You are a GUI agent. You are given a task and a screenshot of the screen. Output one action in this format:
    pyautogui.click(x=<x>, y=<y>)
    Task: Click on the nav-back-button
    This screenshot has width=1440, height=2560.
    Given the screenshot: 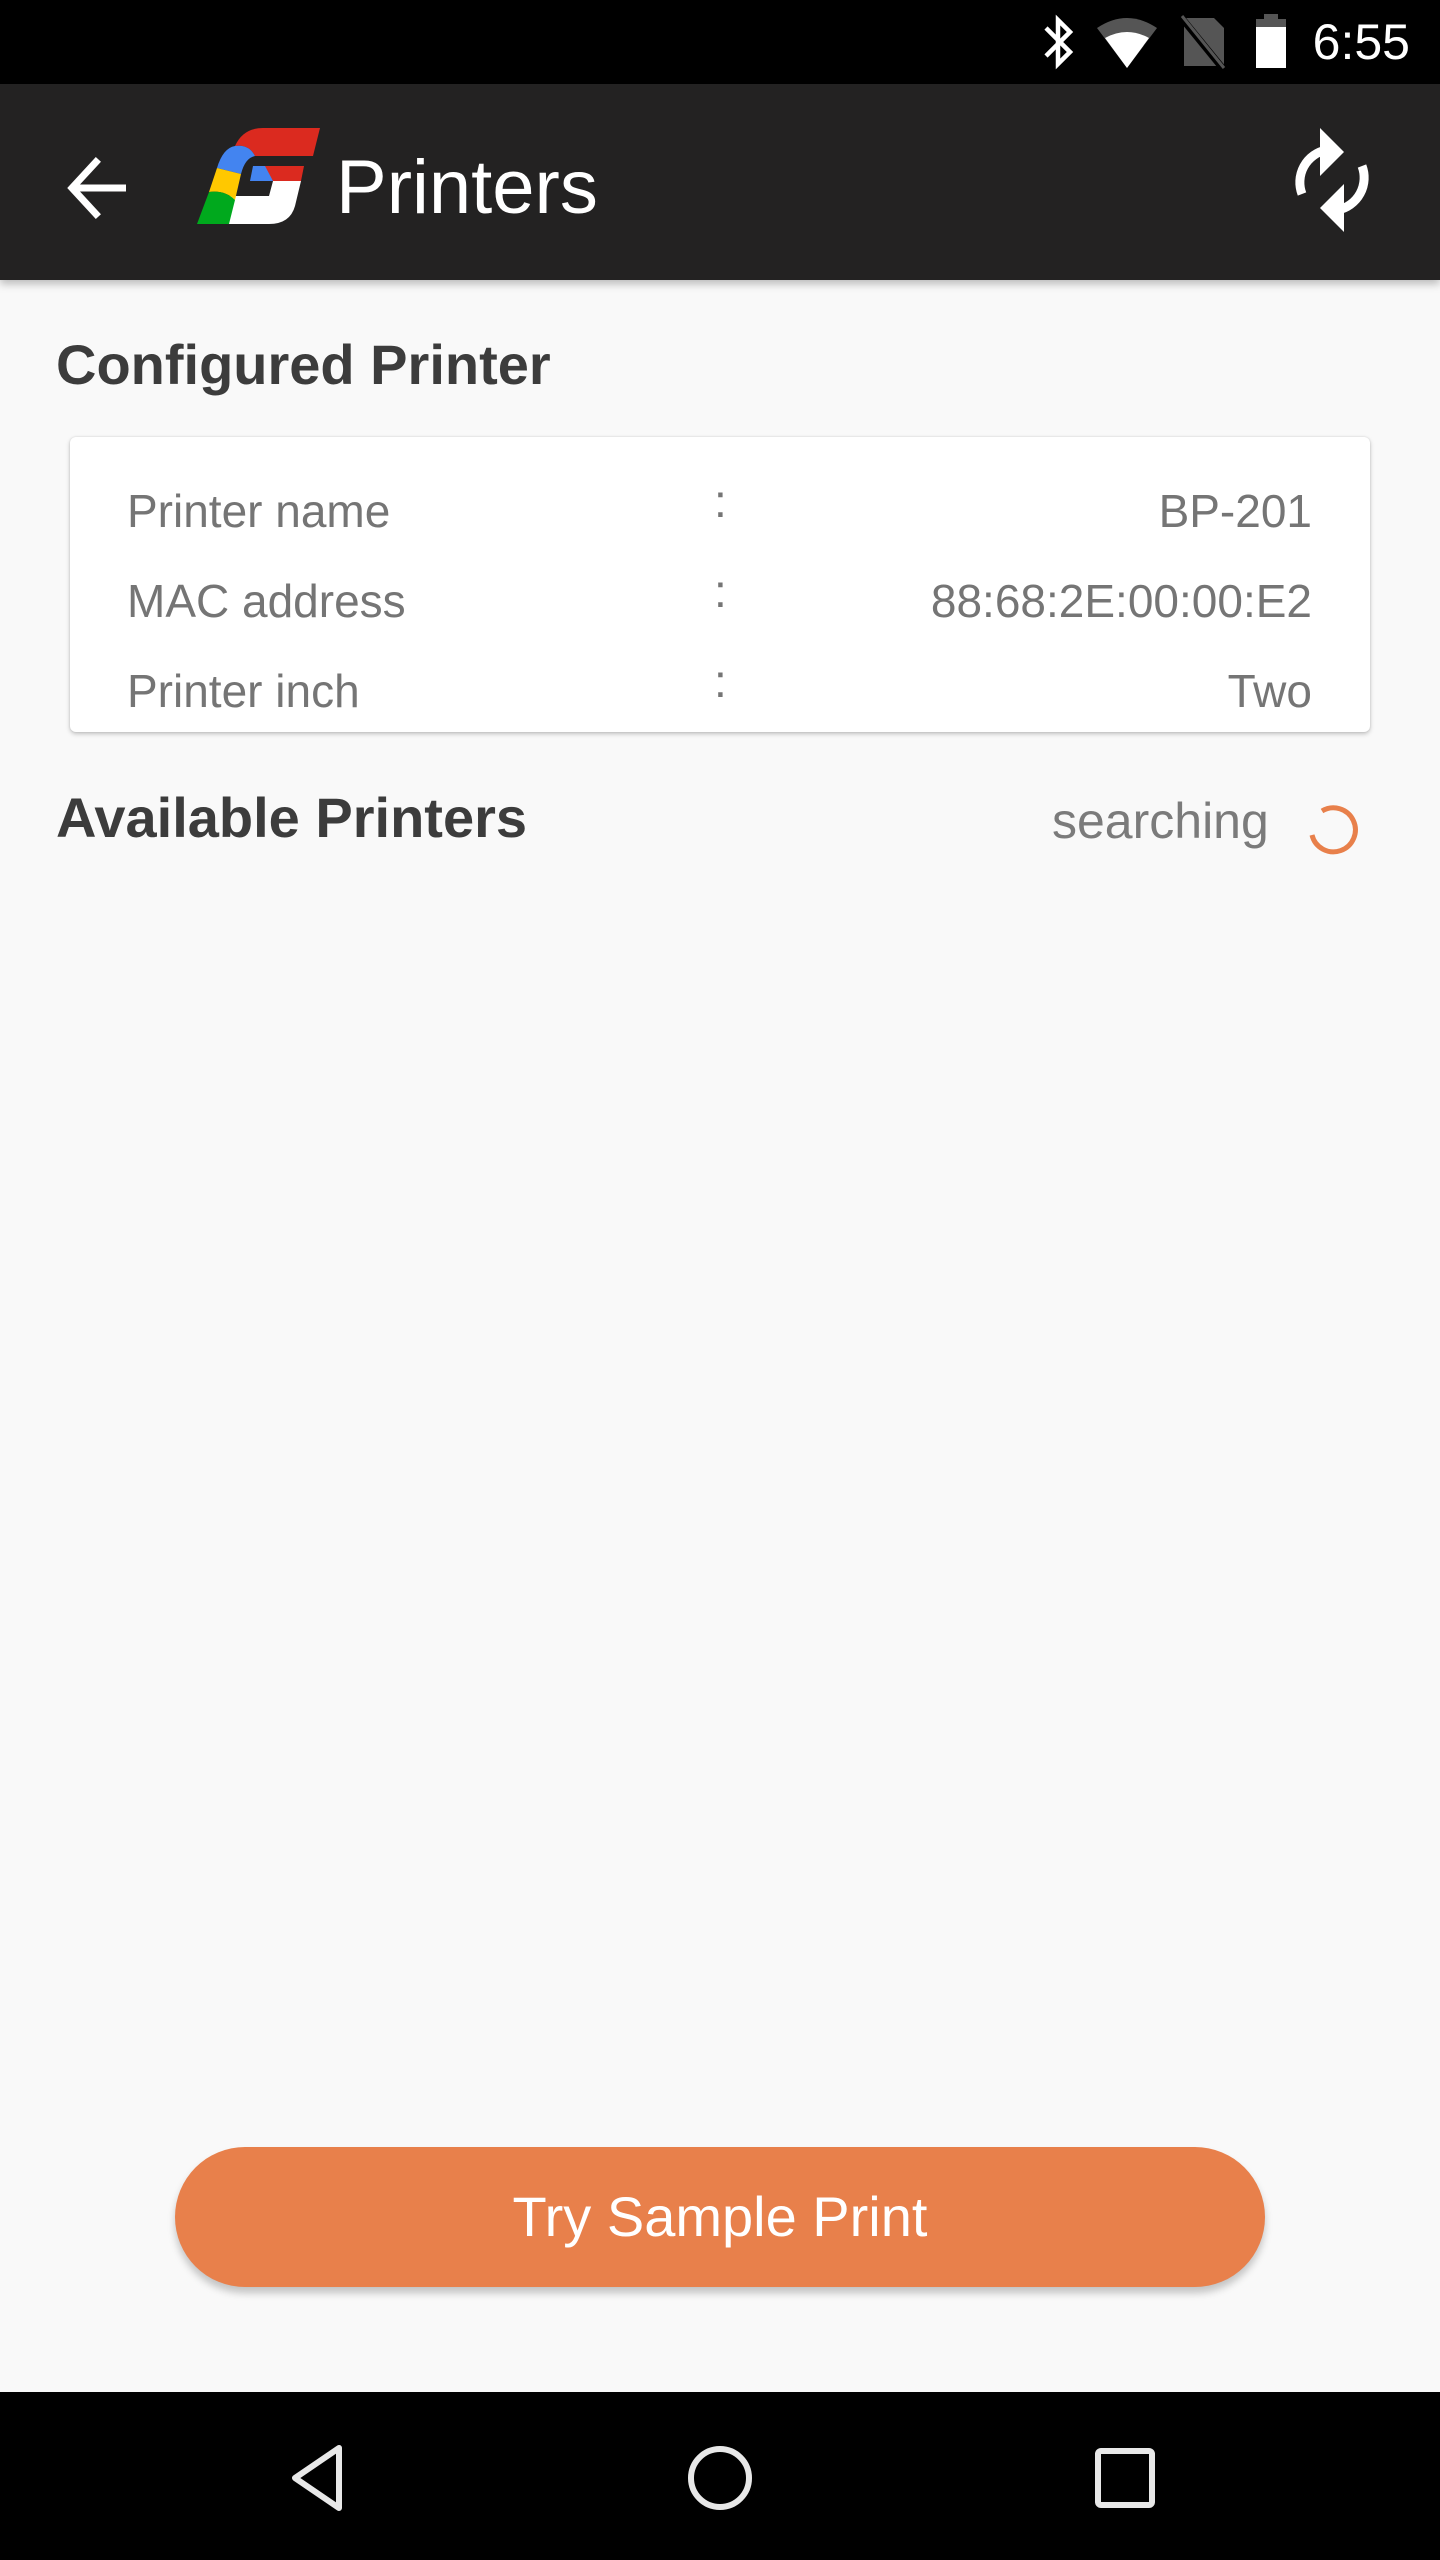 What is the action you would take?
    pyautogui.click(x=318, y=2477)
    